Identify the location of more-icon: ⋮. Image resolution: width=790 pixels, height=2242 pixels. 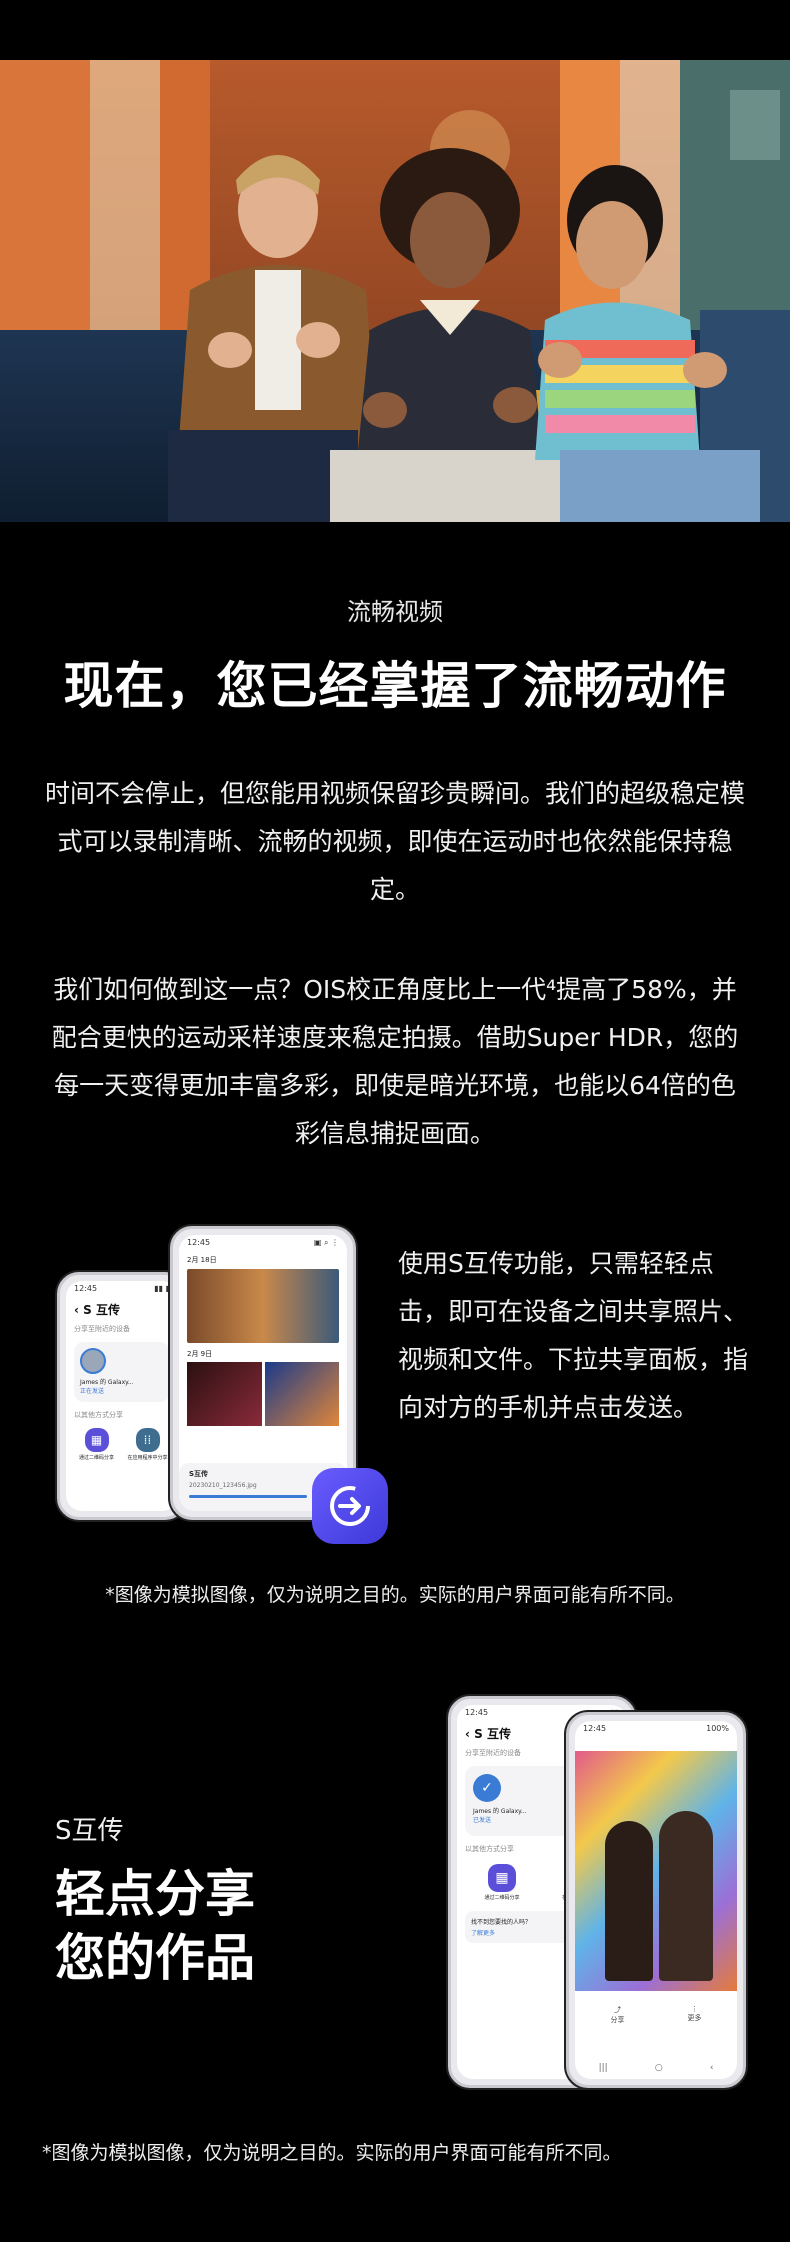
(694, 2009).